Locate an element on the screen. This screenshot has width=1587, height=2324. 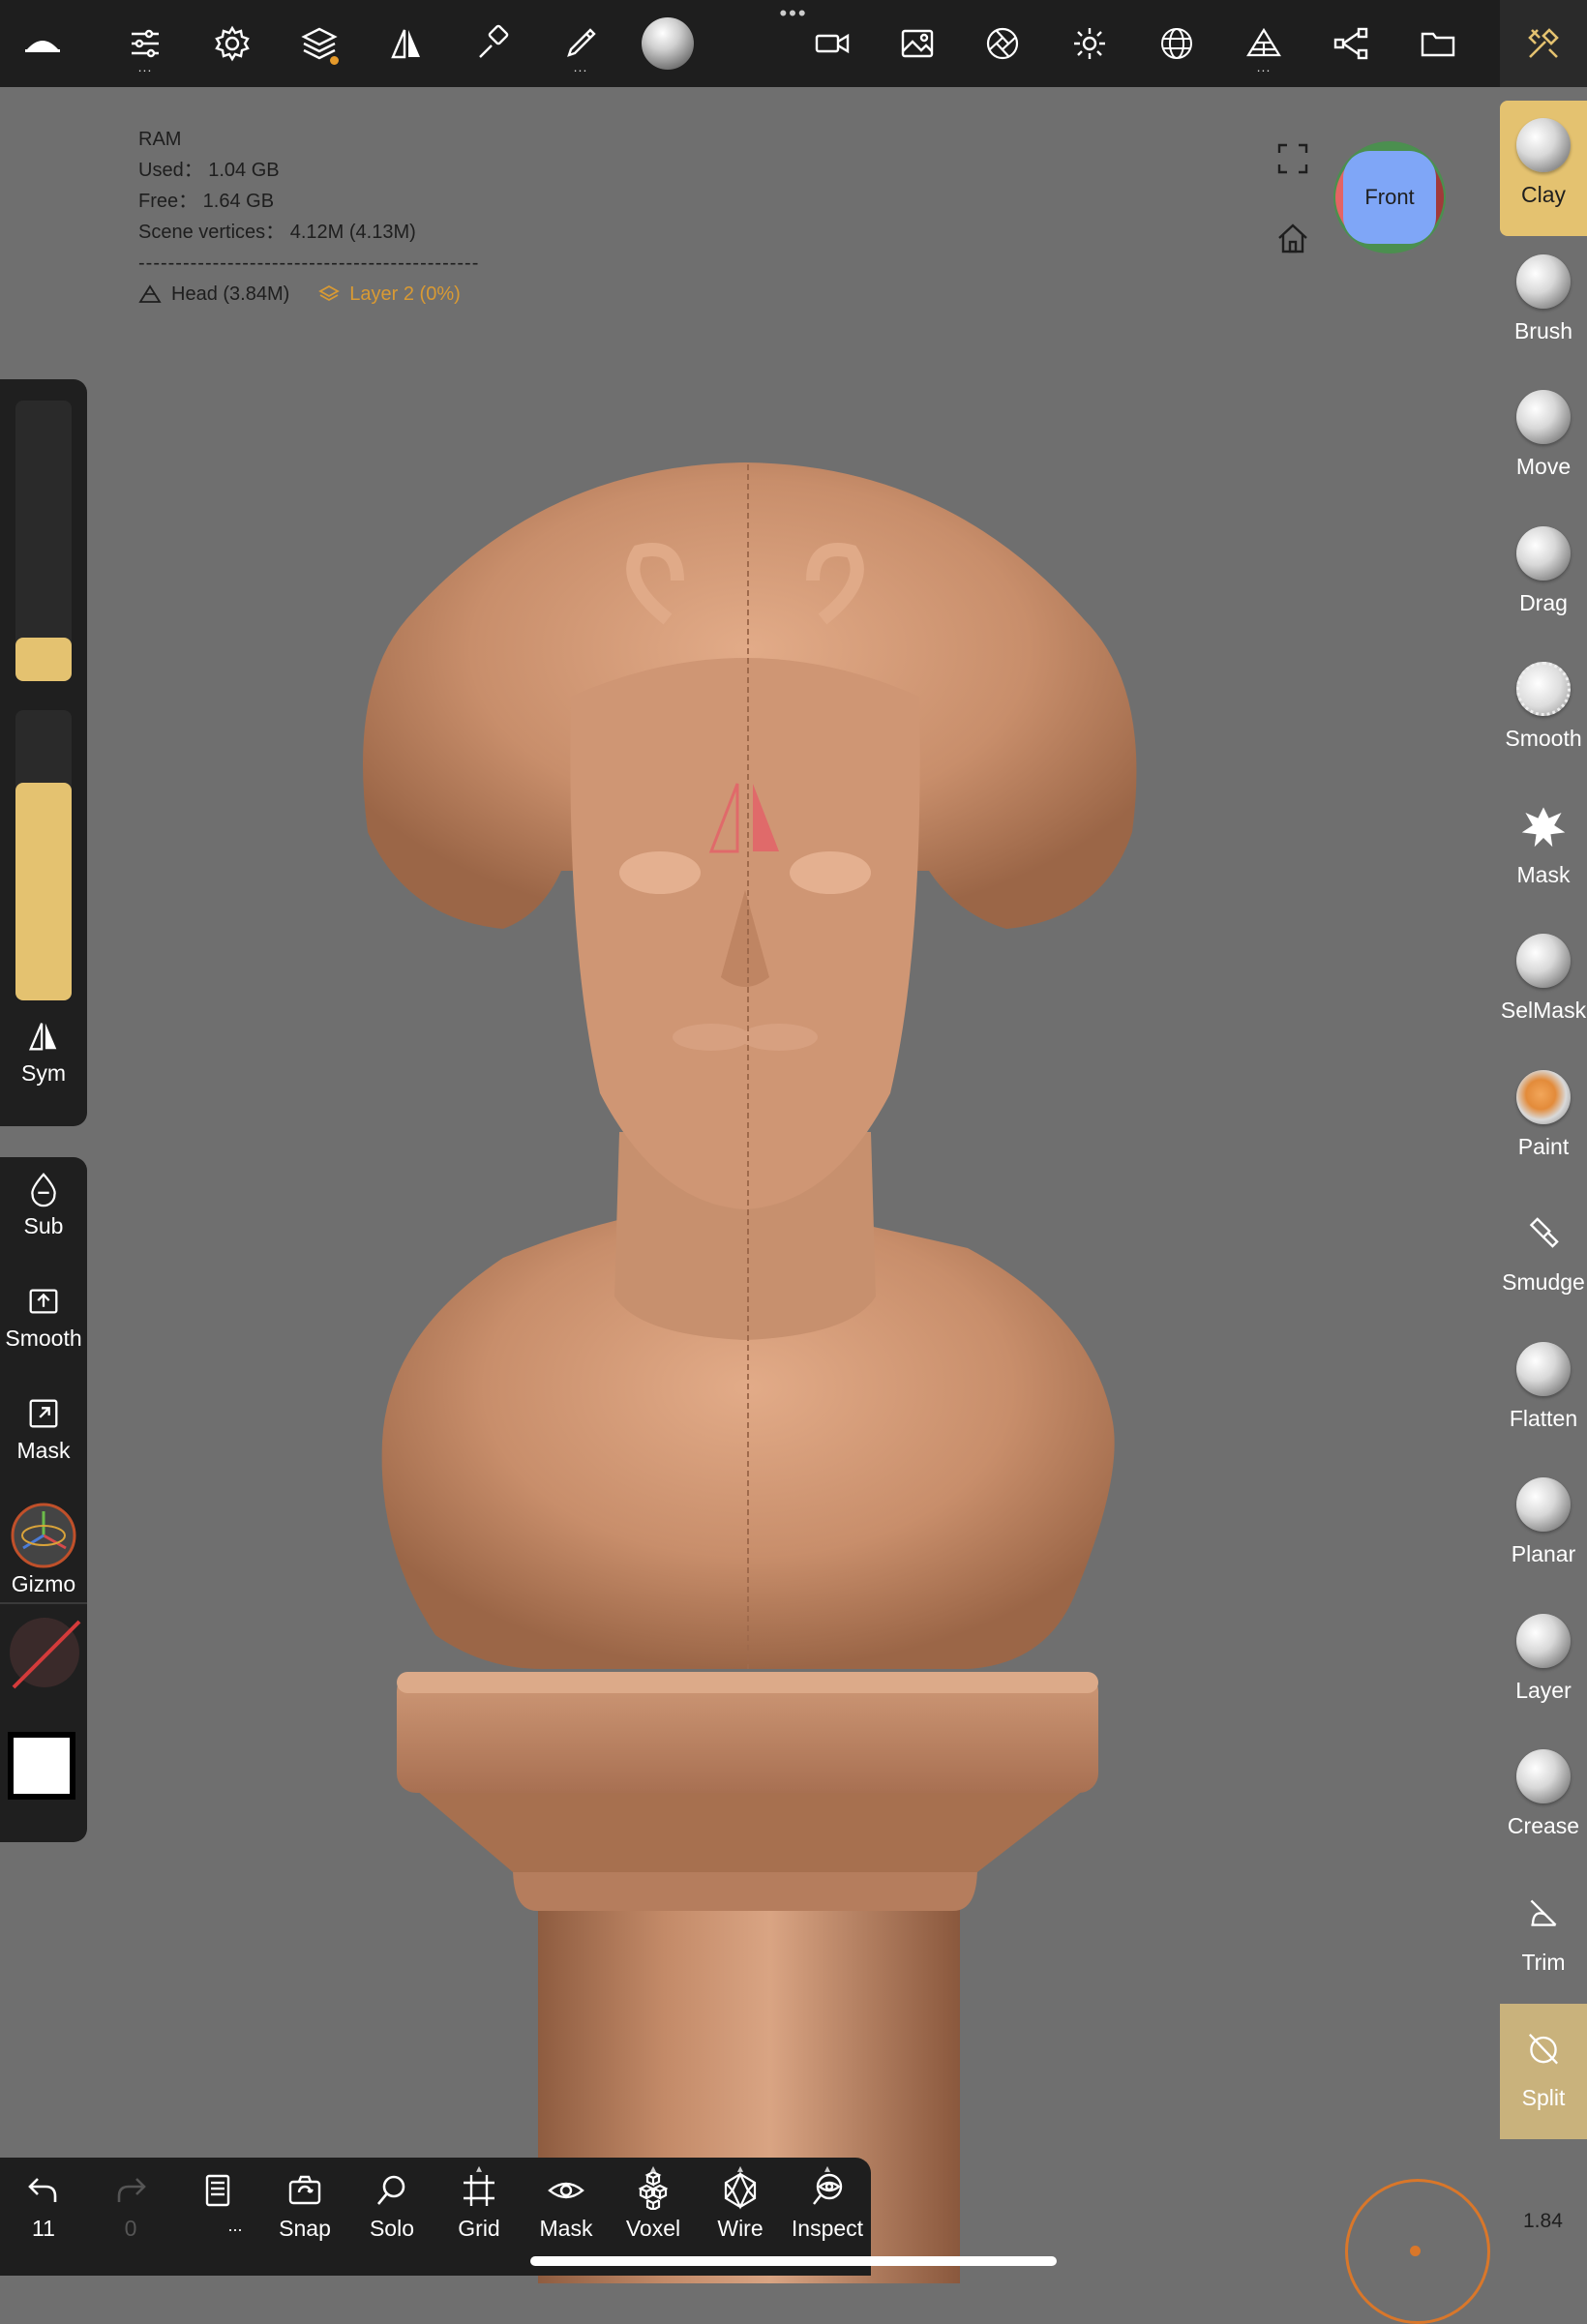
mask-view-label: Mask is located at coordinates (566, 2229).